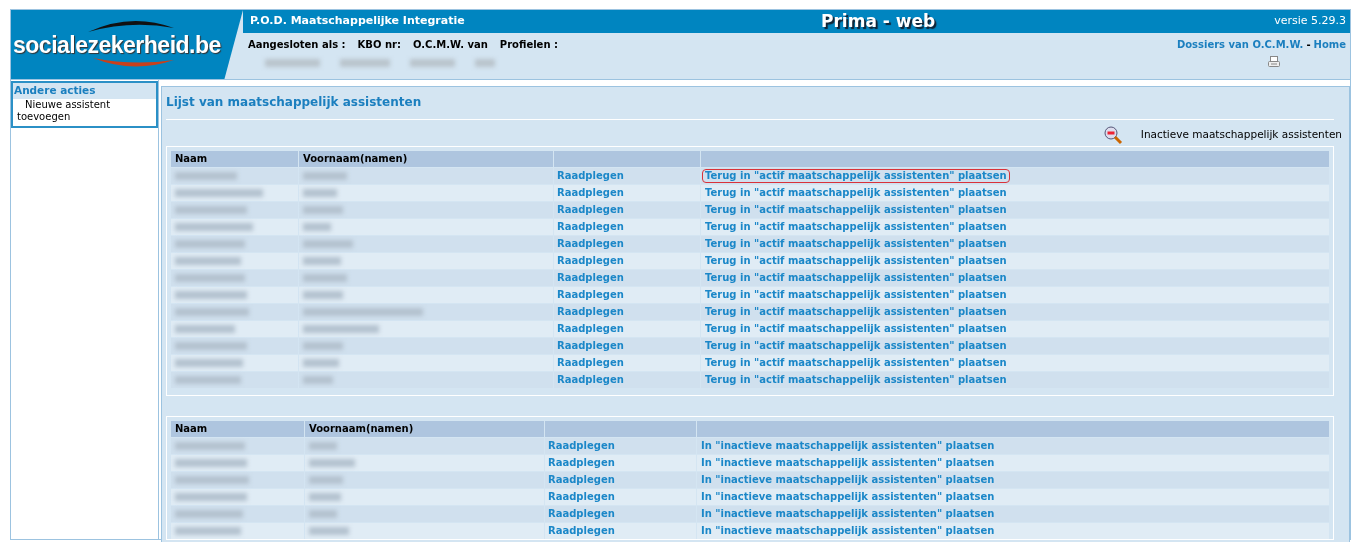 The height and width of the screenshot is (542, 1361). I want to click on sidebar-title: Andere acties, so click(84, 91).